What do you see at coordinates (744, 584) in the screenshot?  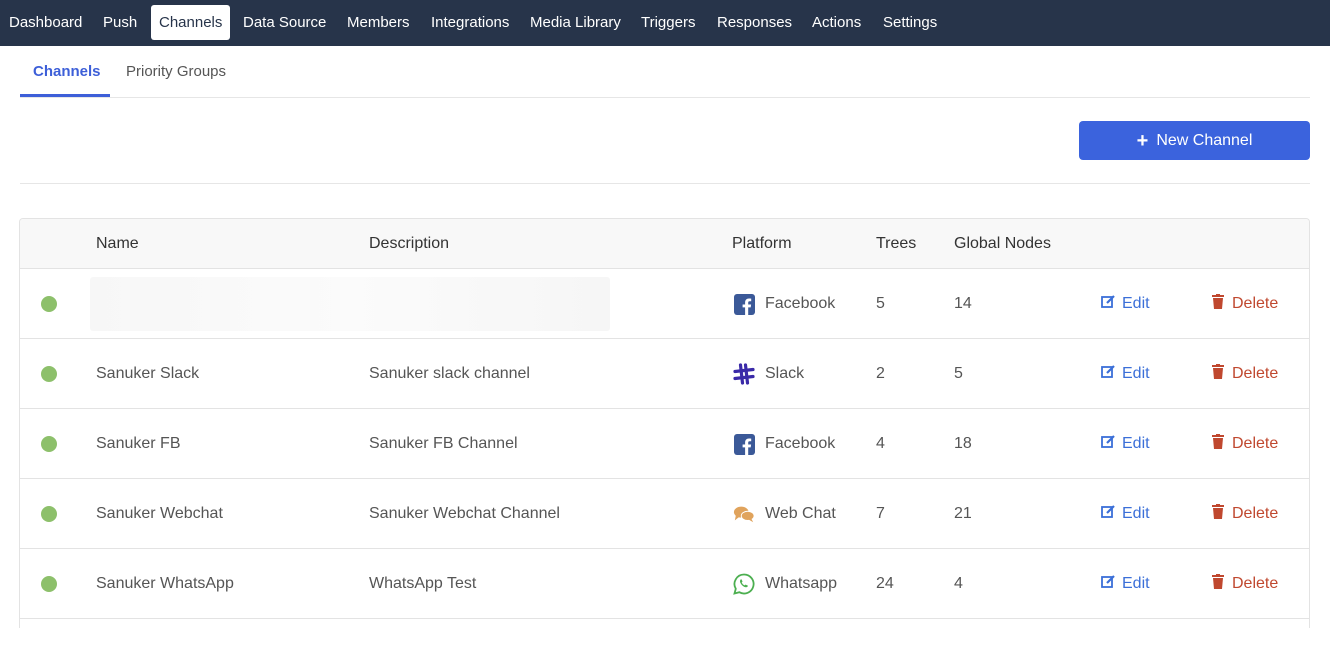 I see `whatsapp-icon` at bounding box center [744, 584].